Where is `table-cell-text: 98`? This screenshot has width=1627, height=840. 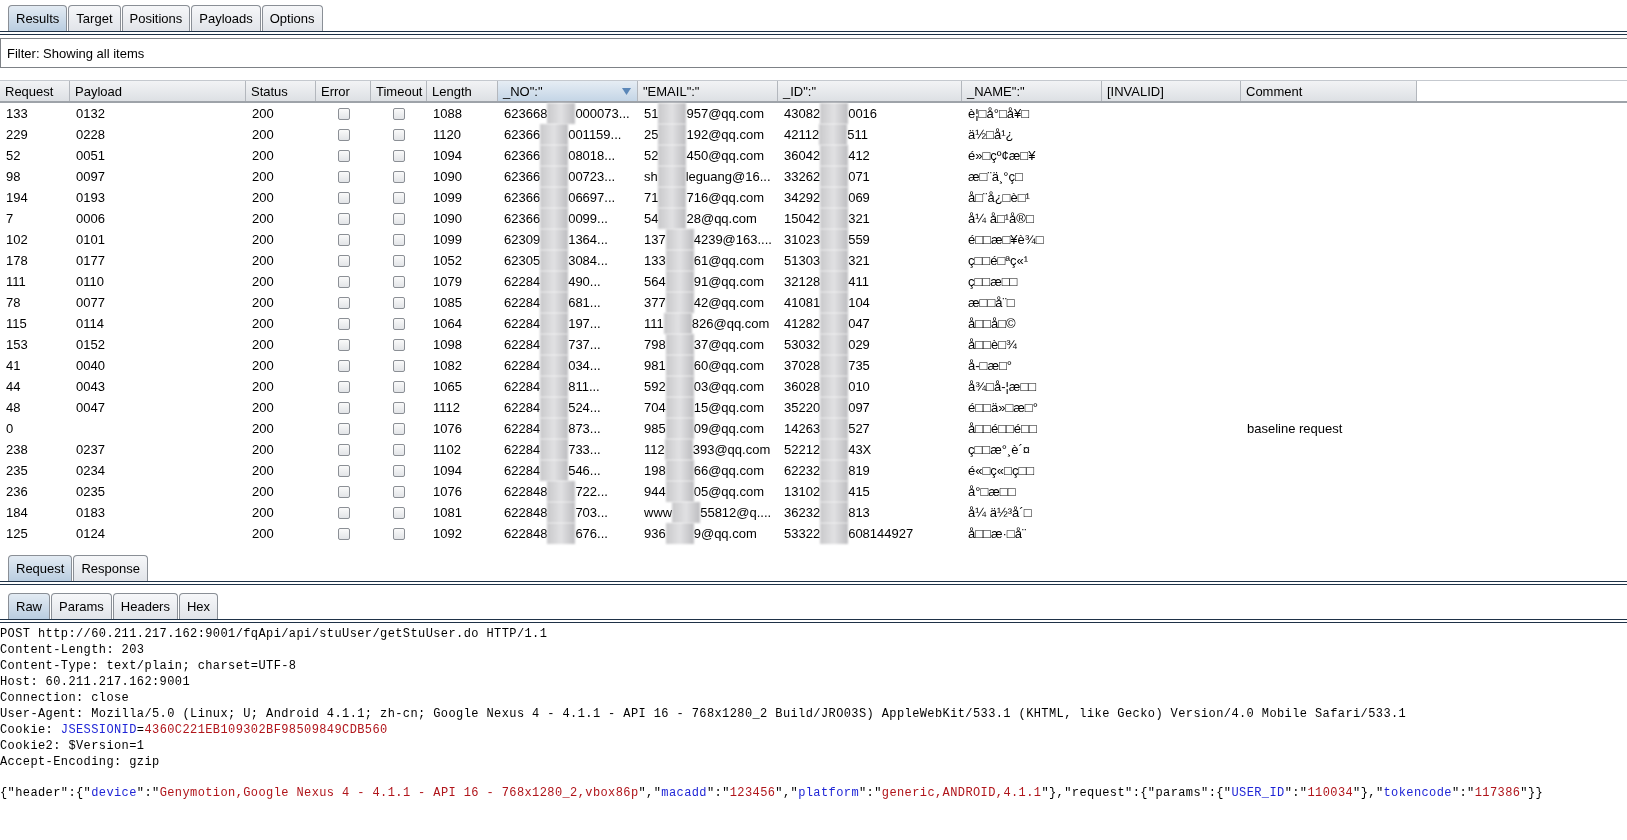 table-cell-text: 98 is located at coordinates (13, 177).